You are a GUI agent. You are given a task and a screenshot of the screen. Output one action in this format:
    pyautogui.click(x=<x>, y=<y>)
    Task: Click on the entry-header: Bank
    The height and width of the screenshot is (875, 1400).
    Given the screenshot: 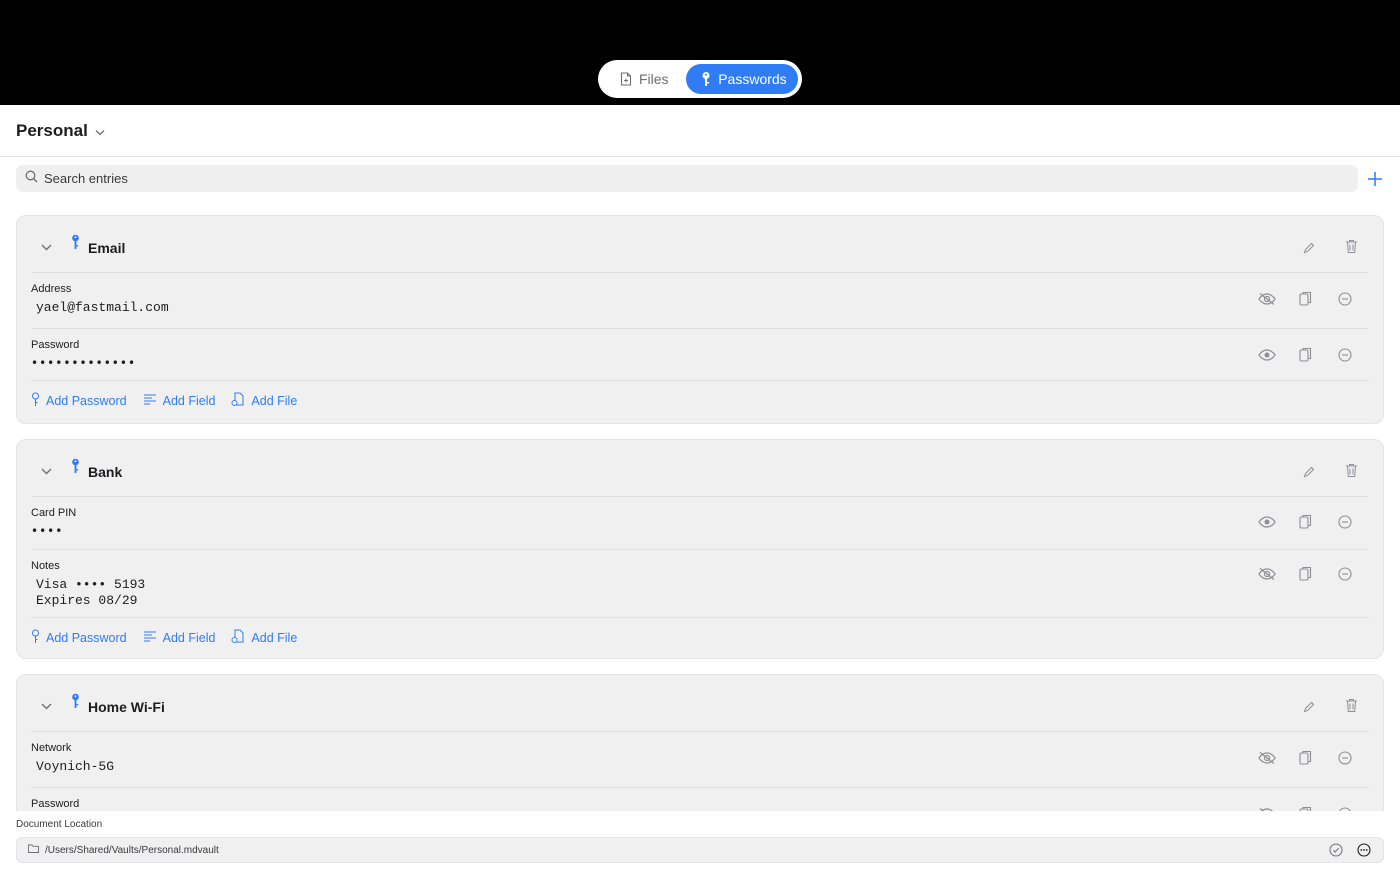 What is the action you would take?
    pyautogui.click(x=700, y=468)
    